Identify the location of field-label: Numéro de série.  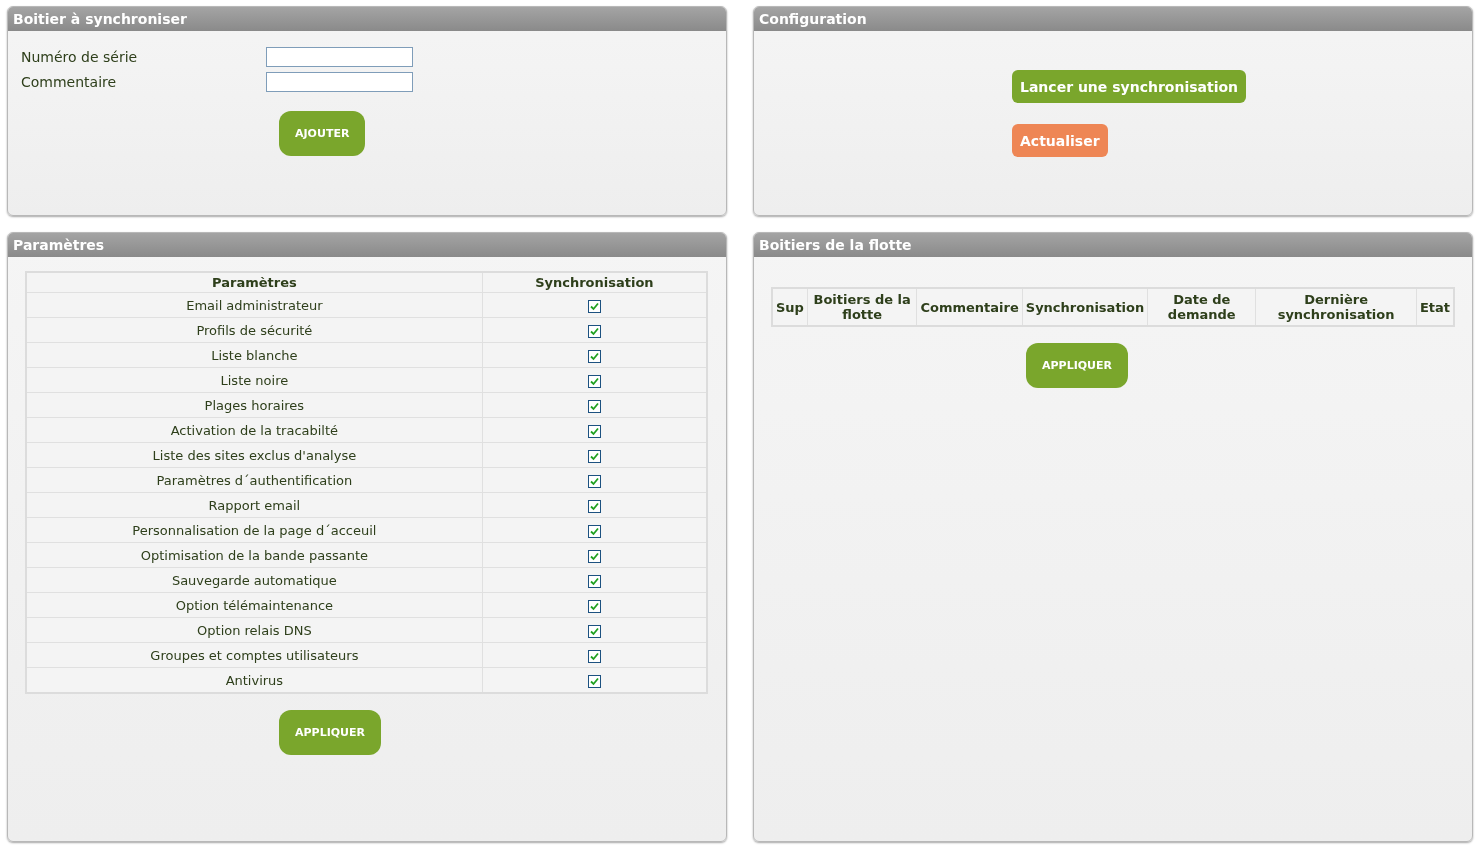
(80, 57).